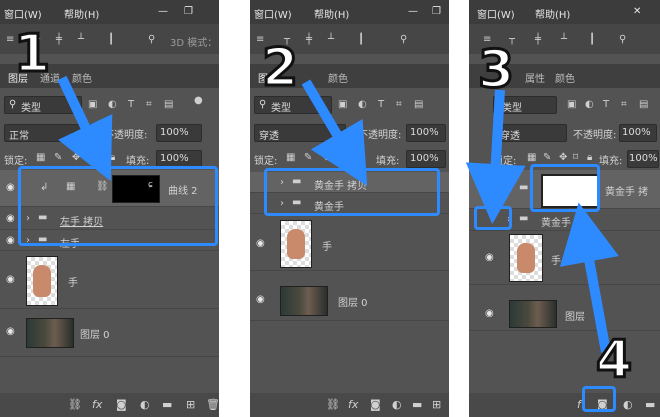 This screenshot has width=660, height=417. I want to click on callout-number-2: 2, so click(279, 68).